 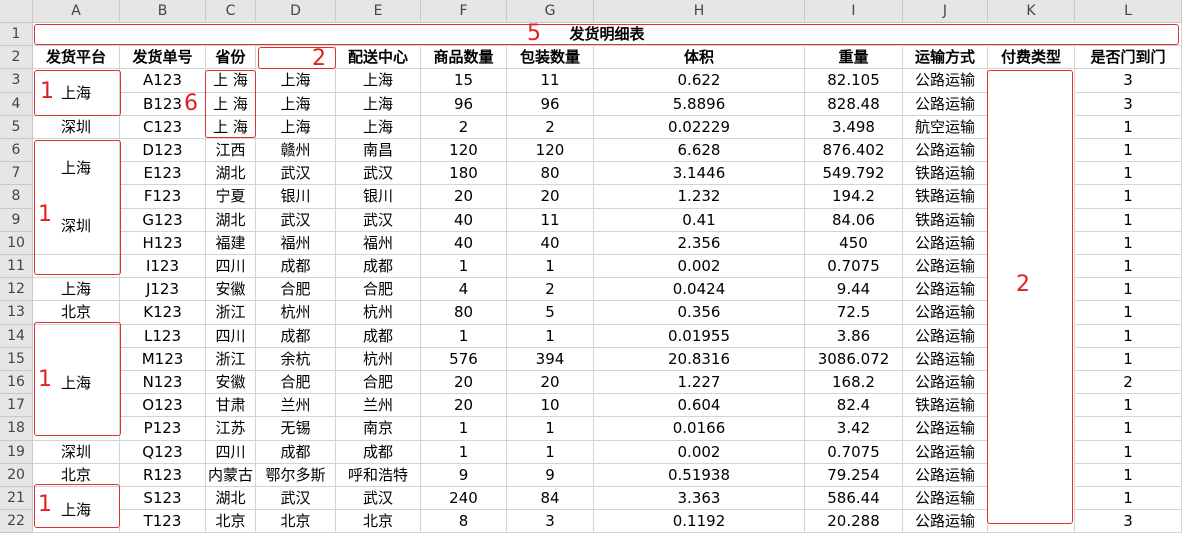 I want to click on cell-i: 20.288, so click(x=854, y=521).